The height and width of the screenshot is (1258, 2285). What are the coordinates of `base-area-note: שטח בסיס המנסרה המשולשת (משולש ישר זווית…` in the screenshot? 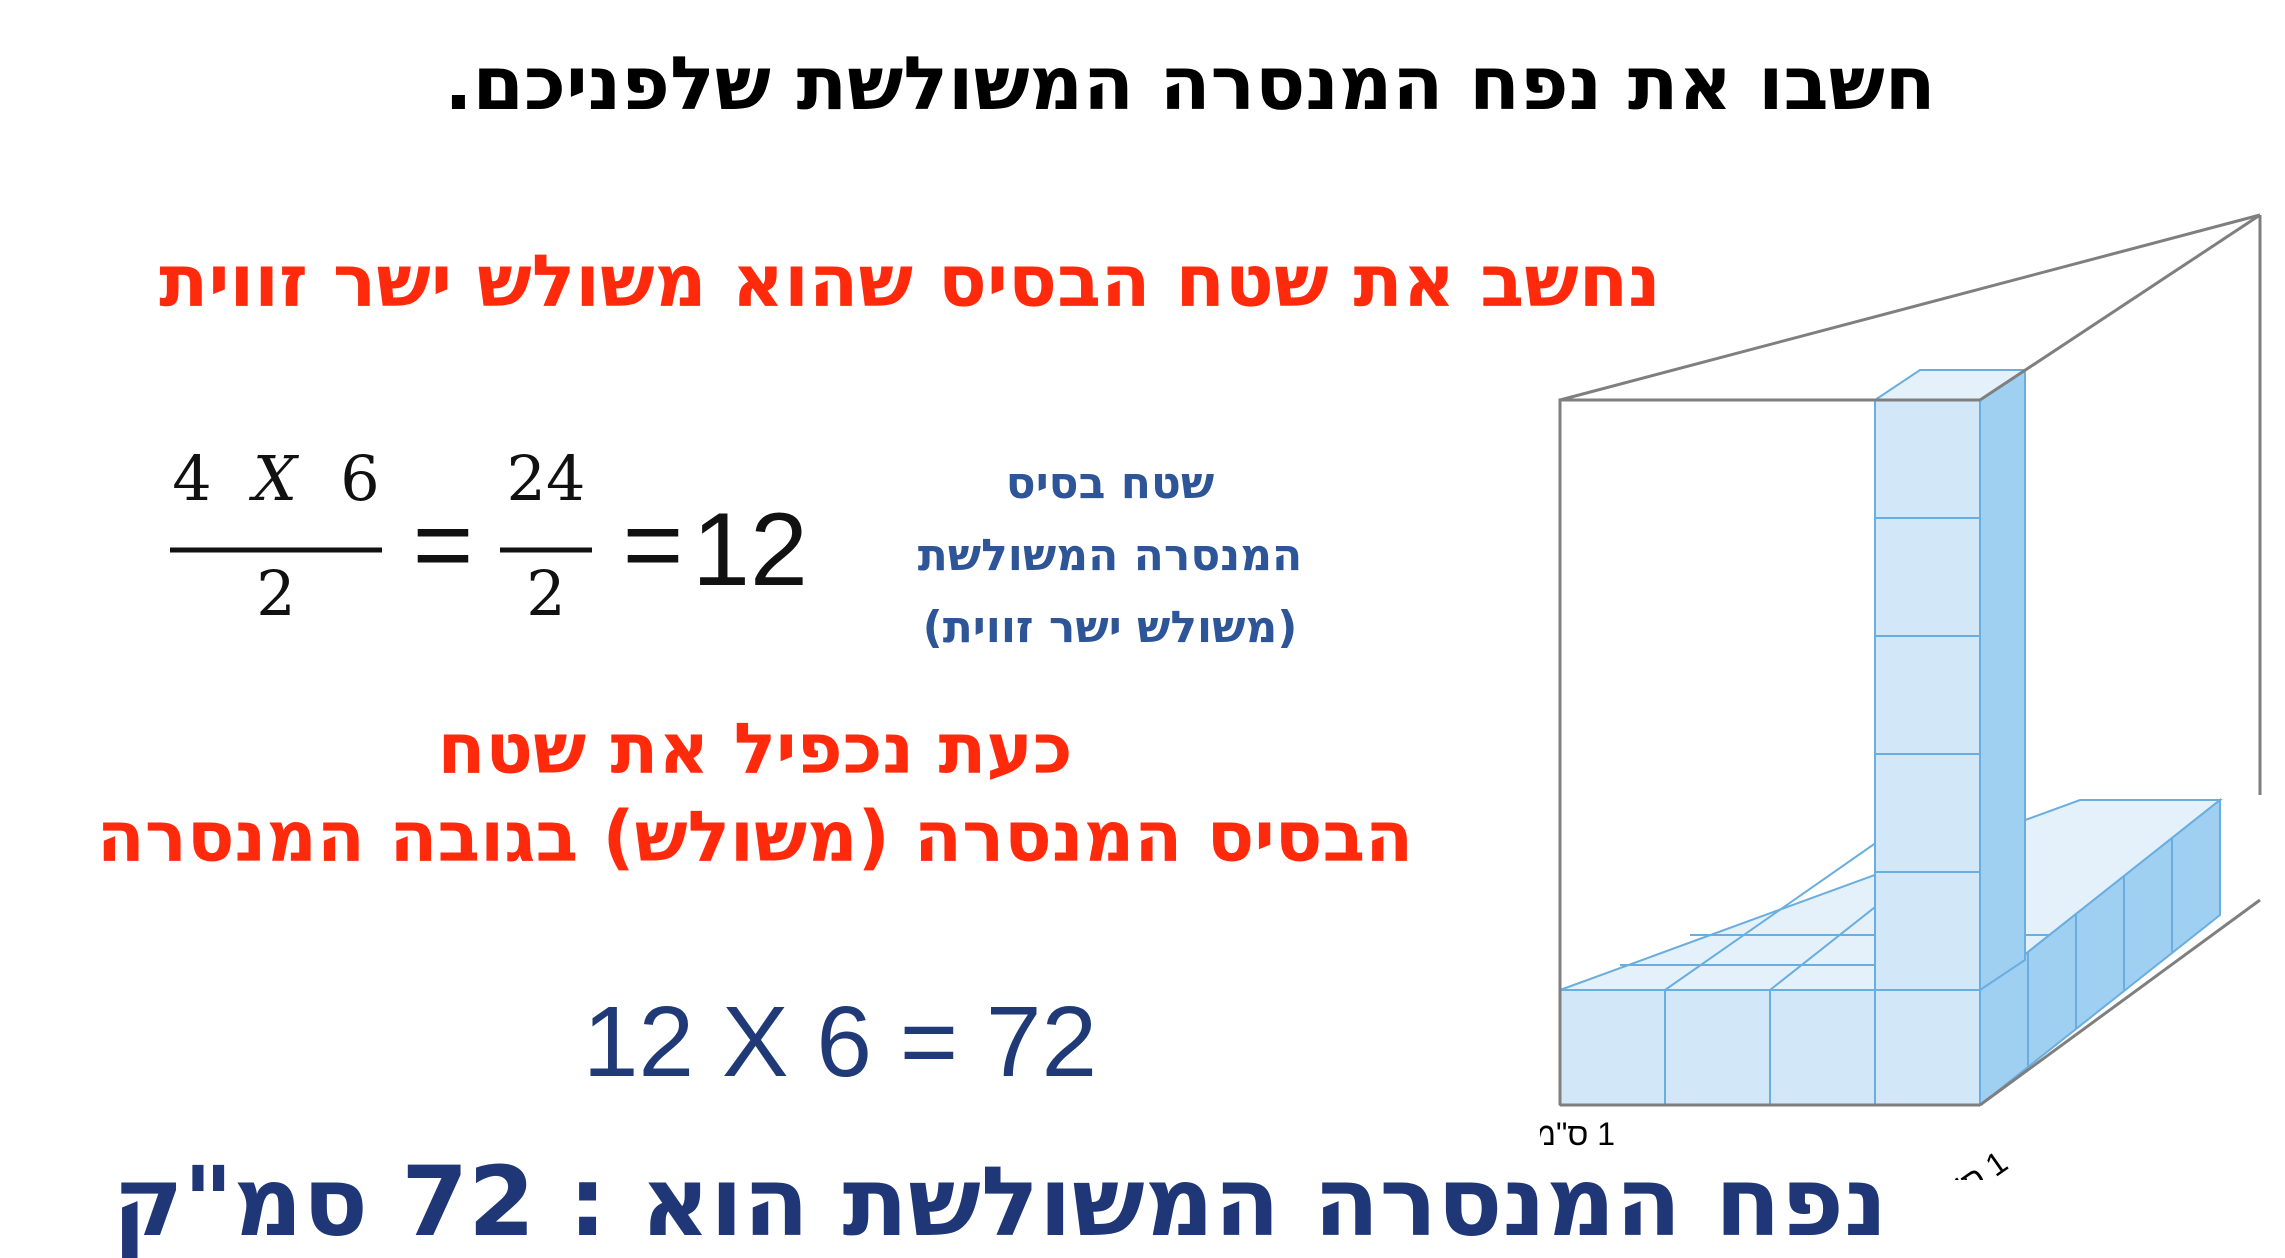 It's located at (1110, 556).